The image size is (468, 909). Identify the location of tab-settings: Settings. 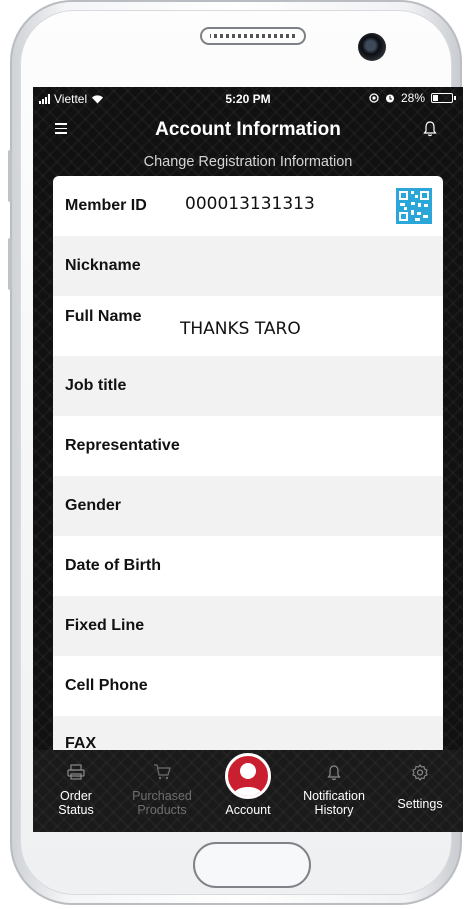
(420, 791).